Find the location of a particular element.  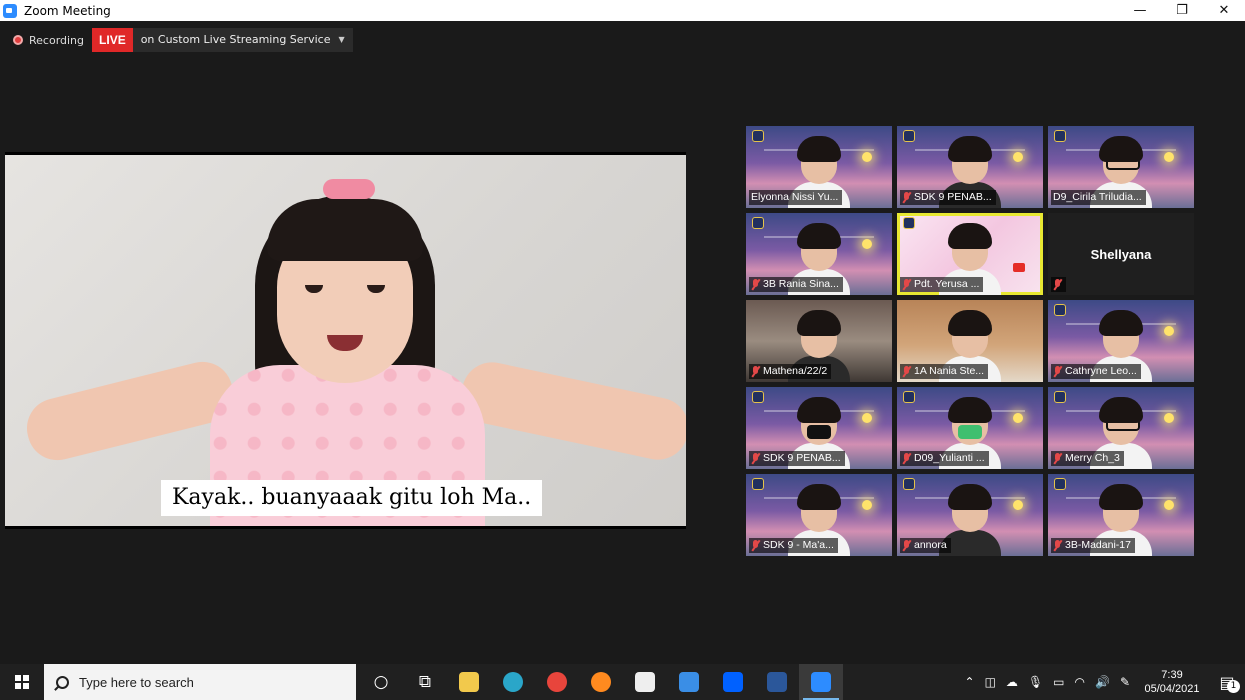

amazon-icon is located at coordinates (645, 682).